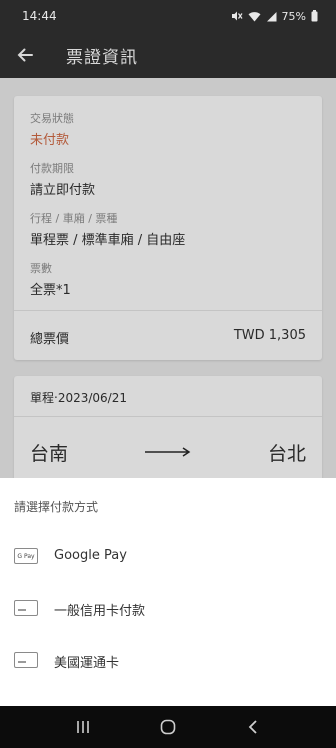 The image size is (336, 748). I want to click on recent-apps-button, so click(83, 727).